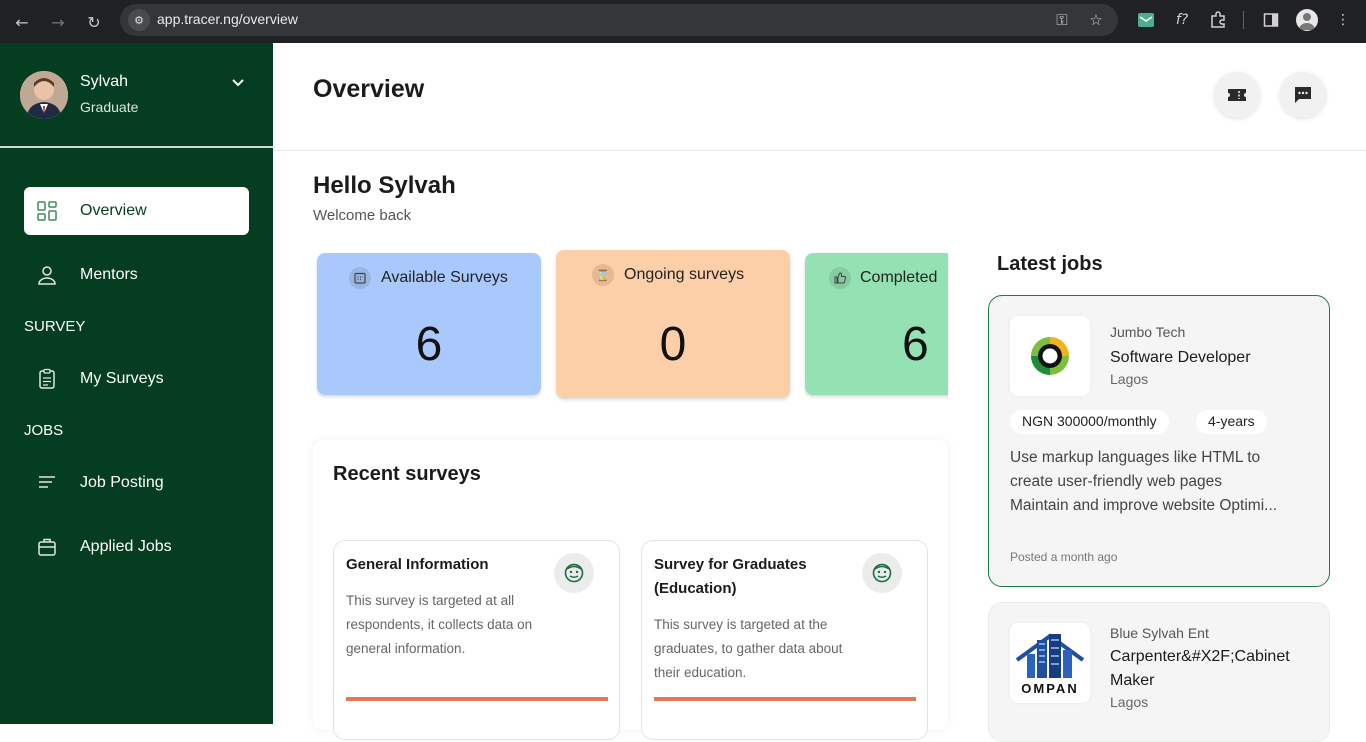 The image size is (1366, 742). I want to click on recent-surveys-title: Recent surveys, so click(407, 474).